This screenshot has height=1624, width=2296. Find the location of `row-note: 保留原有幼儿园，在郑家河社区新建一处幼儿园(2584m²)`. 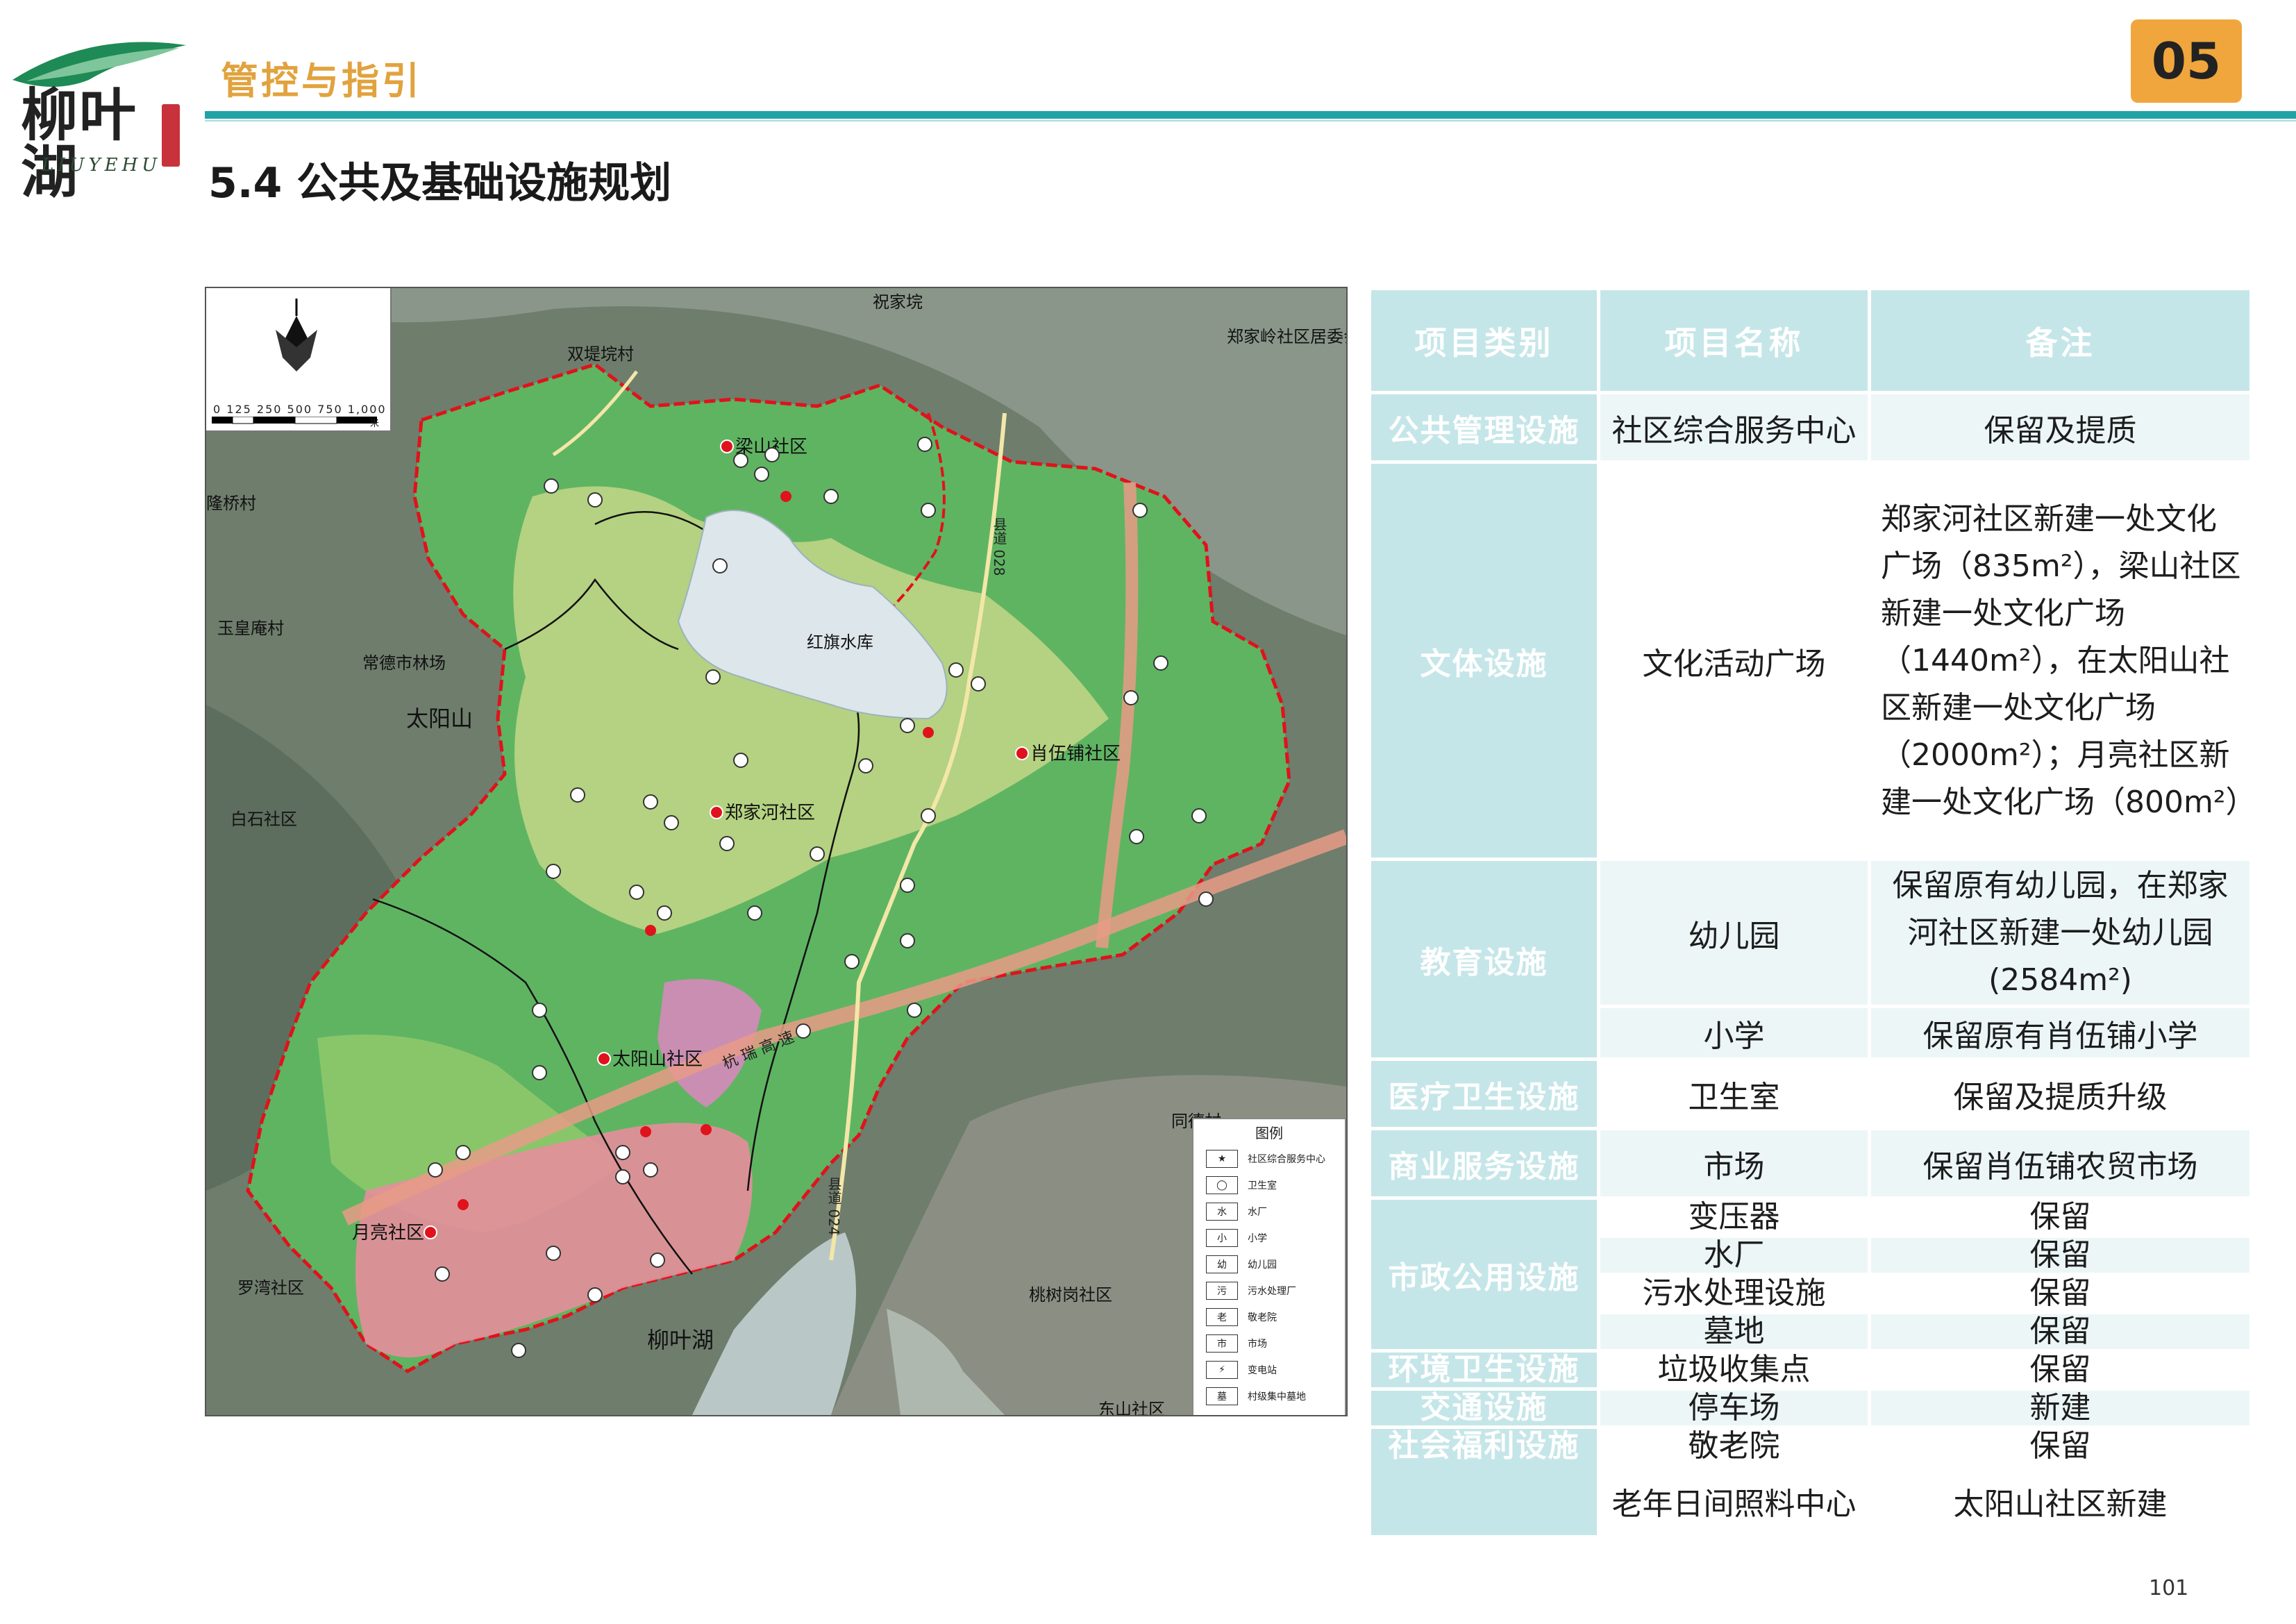

row-note: 保留原有幼儿园，在郑家河社区新建一处幼儿园(2584m²) is located at coordinates (2060, 933).